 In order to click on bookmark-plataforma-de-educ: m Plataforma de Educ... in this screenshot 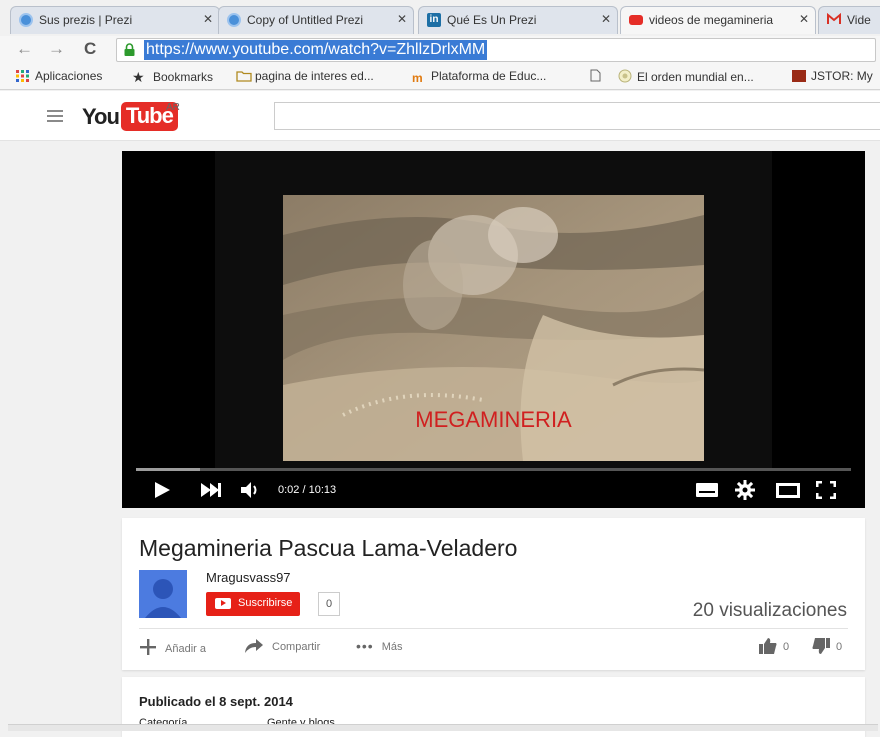, I will do `click(479, 77)`.